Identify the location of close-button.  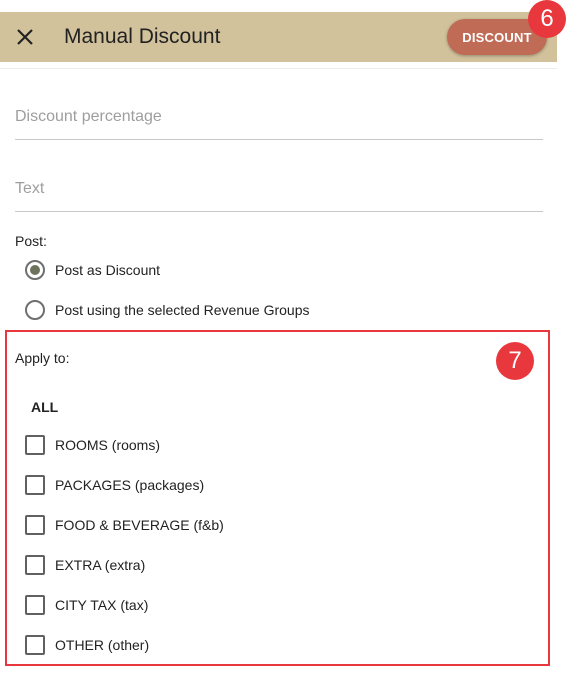
(25, 37).